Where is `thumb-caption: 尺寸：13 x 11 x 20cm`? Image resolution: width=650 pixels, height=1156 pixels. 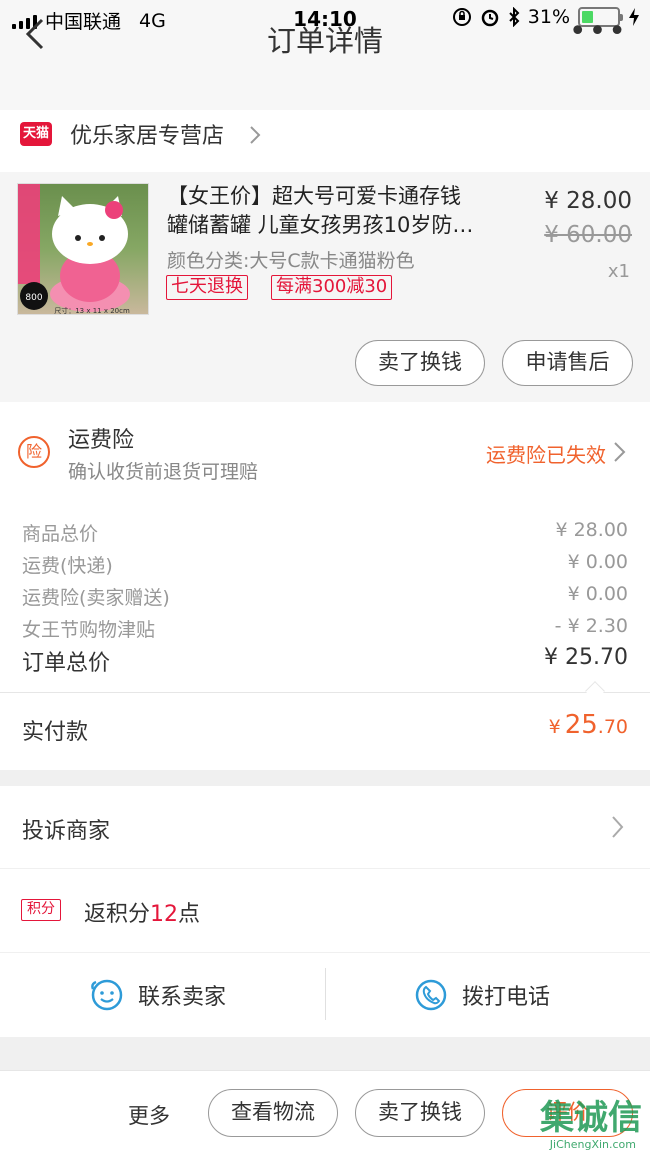
thumb-caption: 尺寸：13 x 11 x 20cm is located at coordinates (92, 310).